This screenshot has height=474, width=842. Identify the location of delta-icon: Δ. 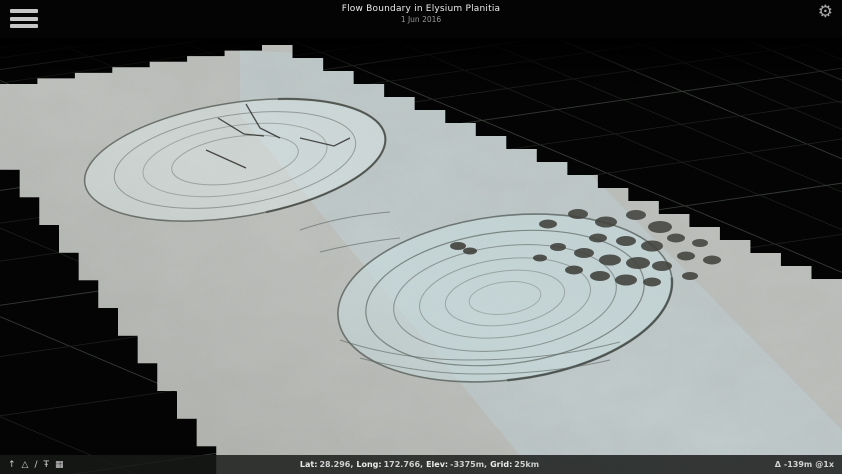
(777, 464).